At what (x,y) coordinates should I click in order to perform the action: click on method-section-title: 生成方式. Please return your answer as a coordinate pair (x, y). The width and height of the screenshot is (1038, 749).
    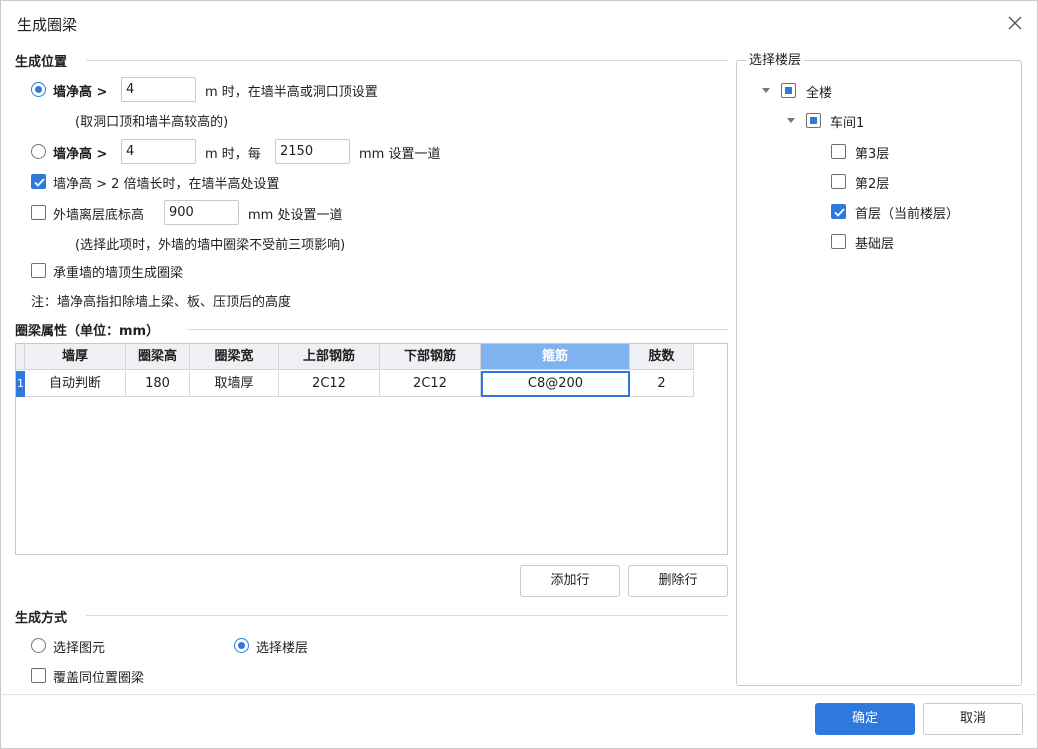
    Looking at the image, I should click on (41, 618).